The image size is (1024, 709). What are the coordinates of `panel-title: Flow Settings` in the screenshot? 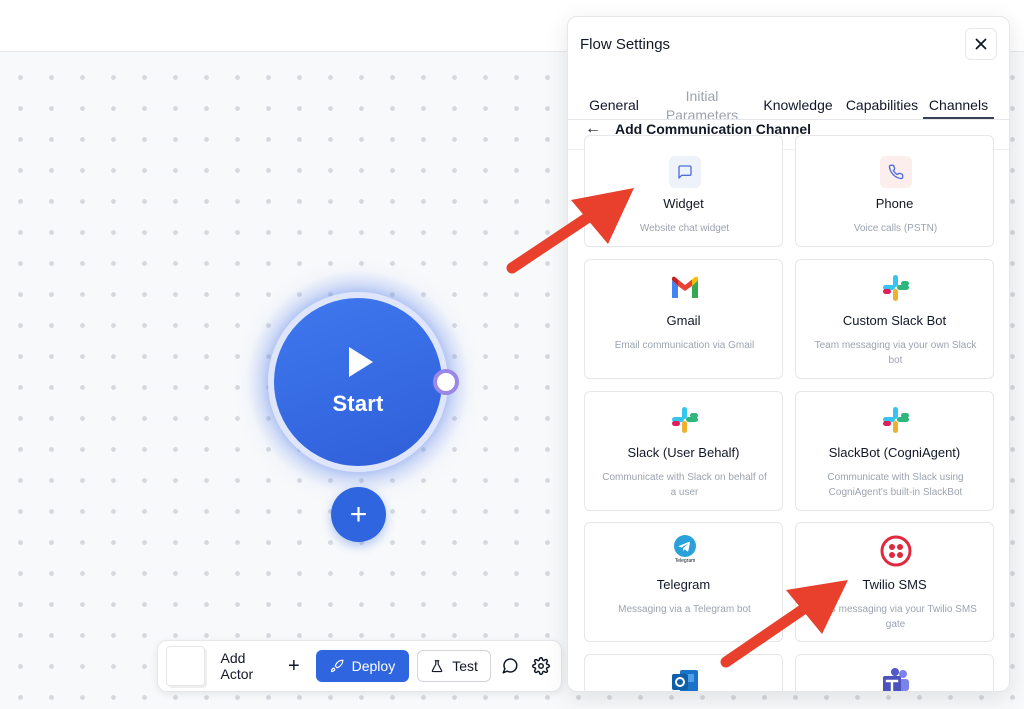 It's located at (625, 44).